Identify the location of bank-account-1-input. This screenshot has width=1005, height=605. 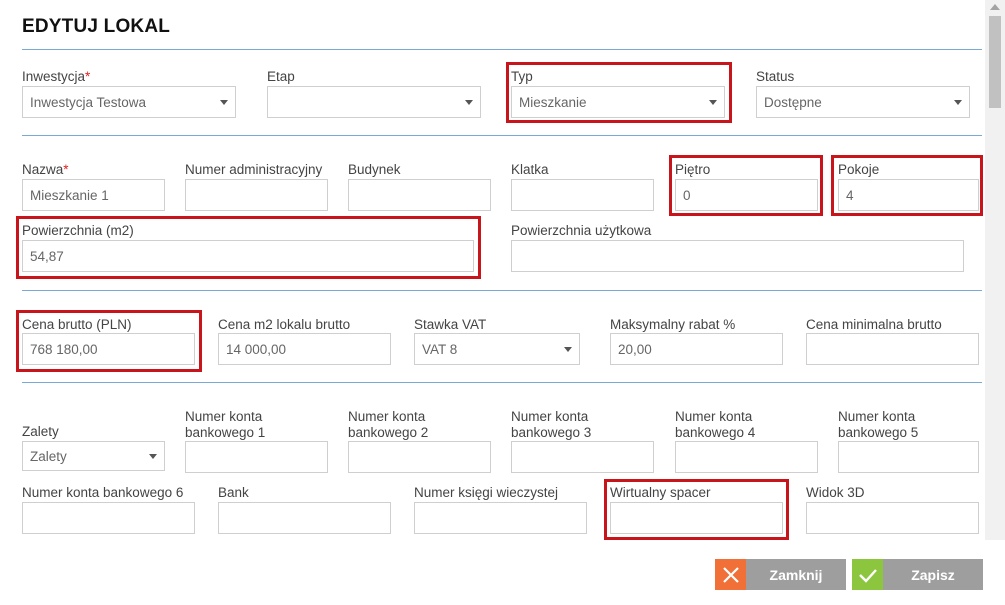
(256, 457).